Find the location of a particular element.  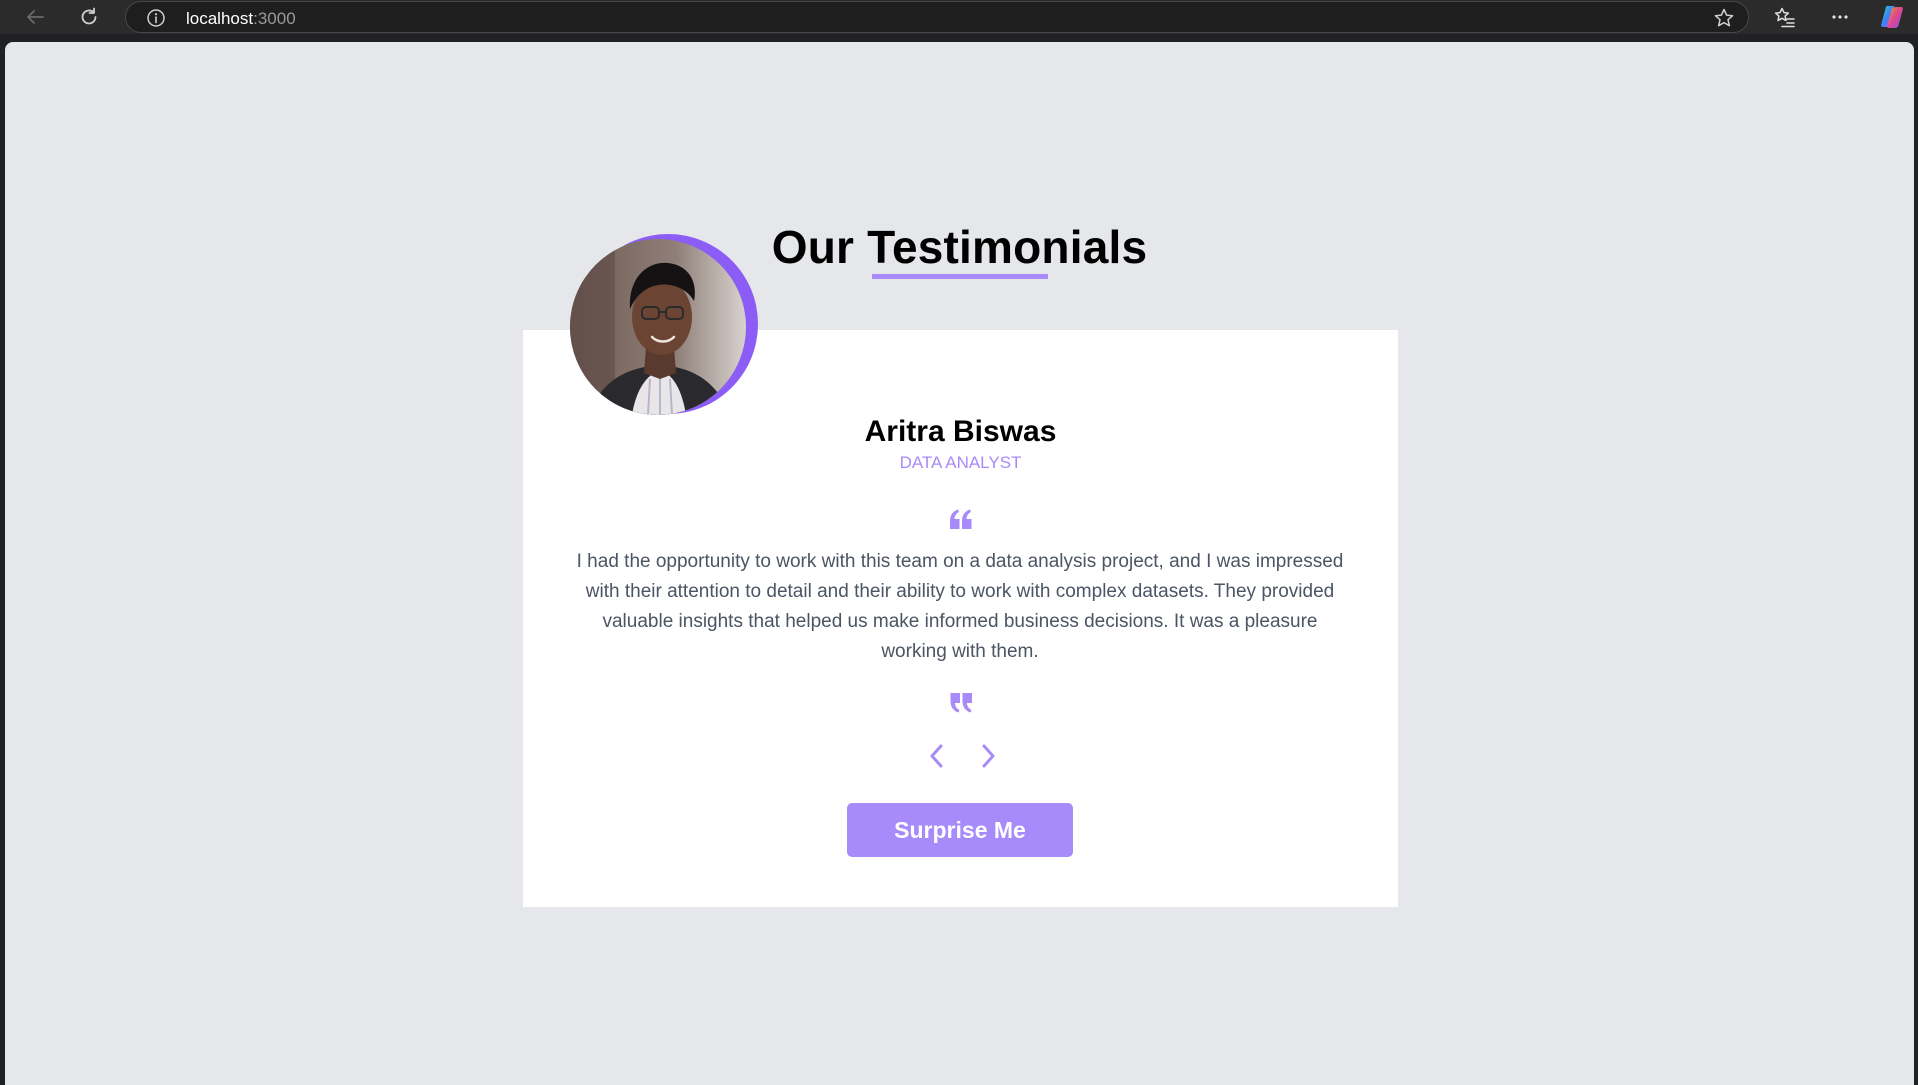

person-photo is located at coordinates (658, 327).